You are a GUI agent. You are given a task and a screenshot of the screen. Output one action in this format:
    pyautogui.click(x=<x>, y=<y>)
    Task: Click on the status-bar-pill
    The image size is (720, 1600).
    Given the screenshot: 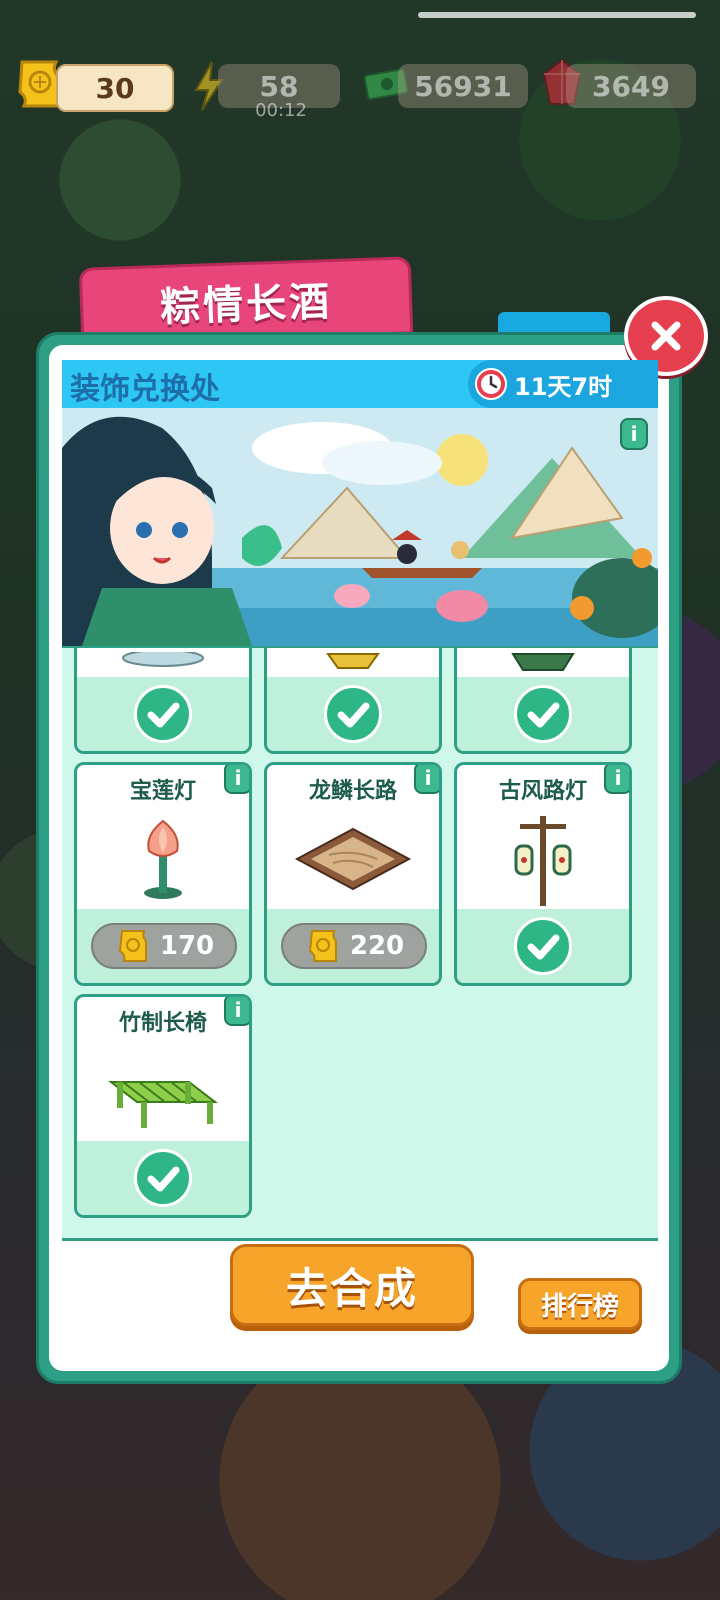 What is the action you would take?
    pyautogui.click(x=557, y=15)
    